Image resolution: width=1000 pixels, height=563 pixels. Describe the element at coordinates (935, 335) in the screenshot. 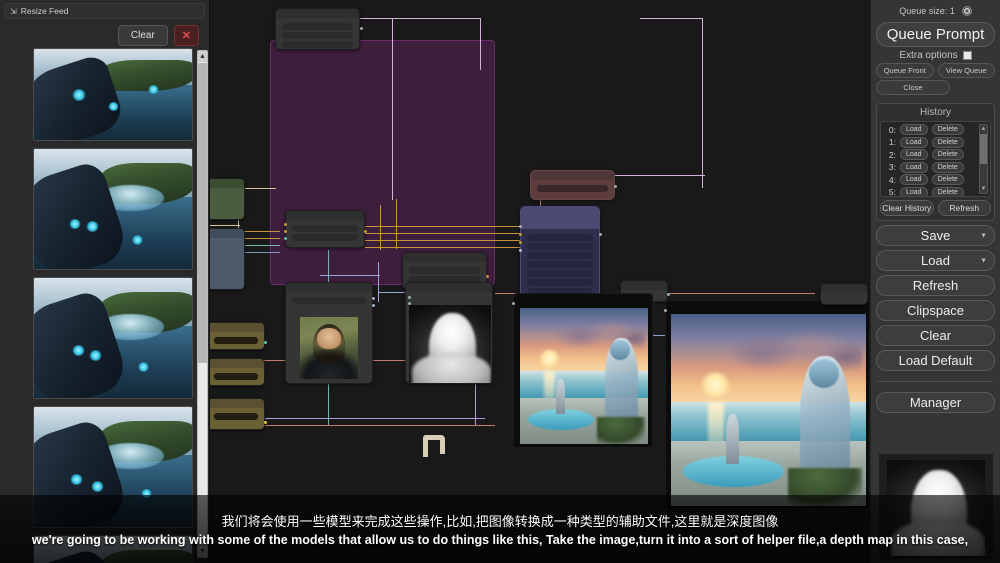

I see `clear-button: Clear` at that location.